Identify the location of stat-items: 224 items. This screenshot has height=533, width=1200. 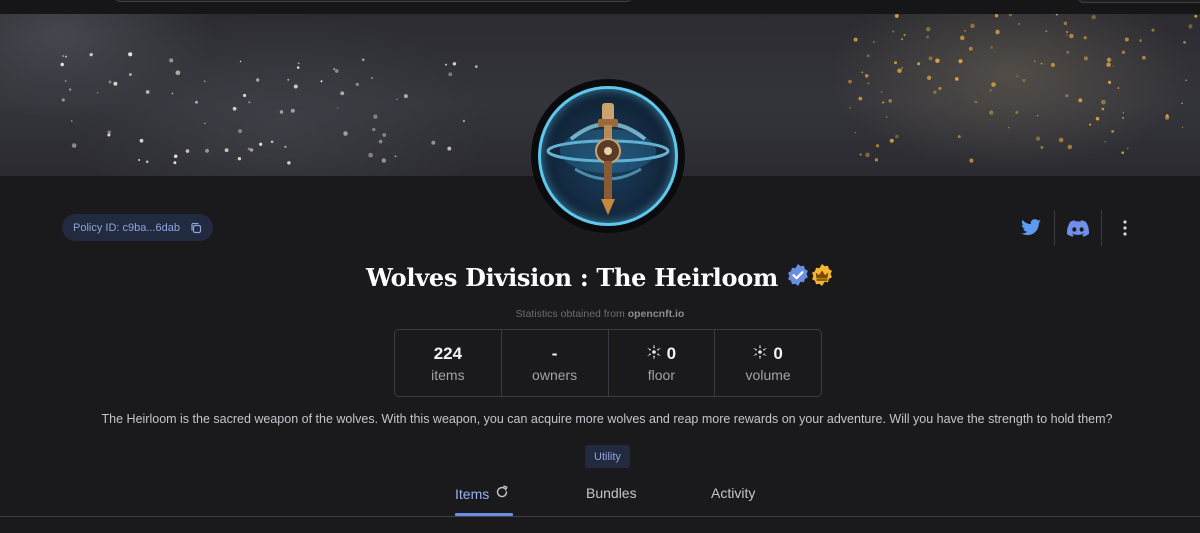
(448, 363).